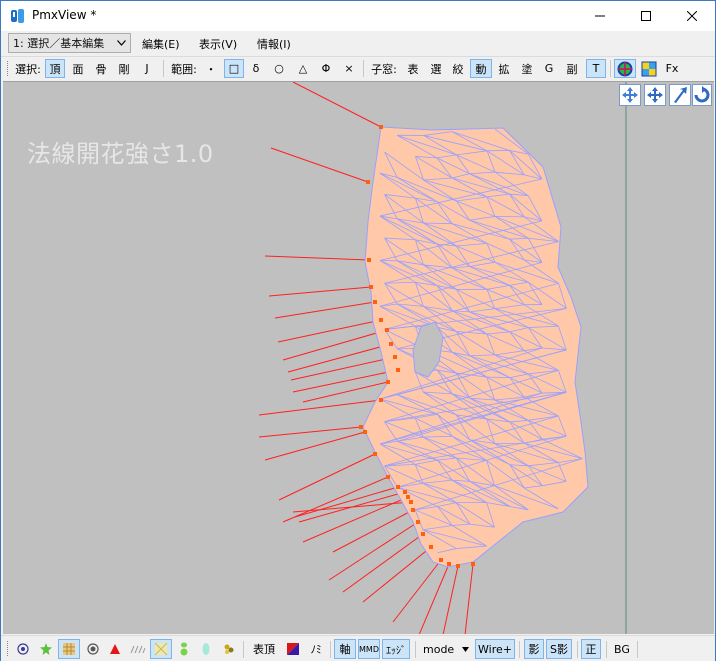 The height and width of the screenshot is (661, 716). I want to click on child-group-button: G, so click(549, 68).